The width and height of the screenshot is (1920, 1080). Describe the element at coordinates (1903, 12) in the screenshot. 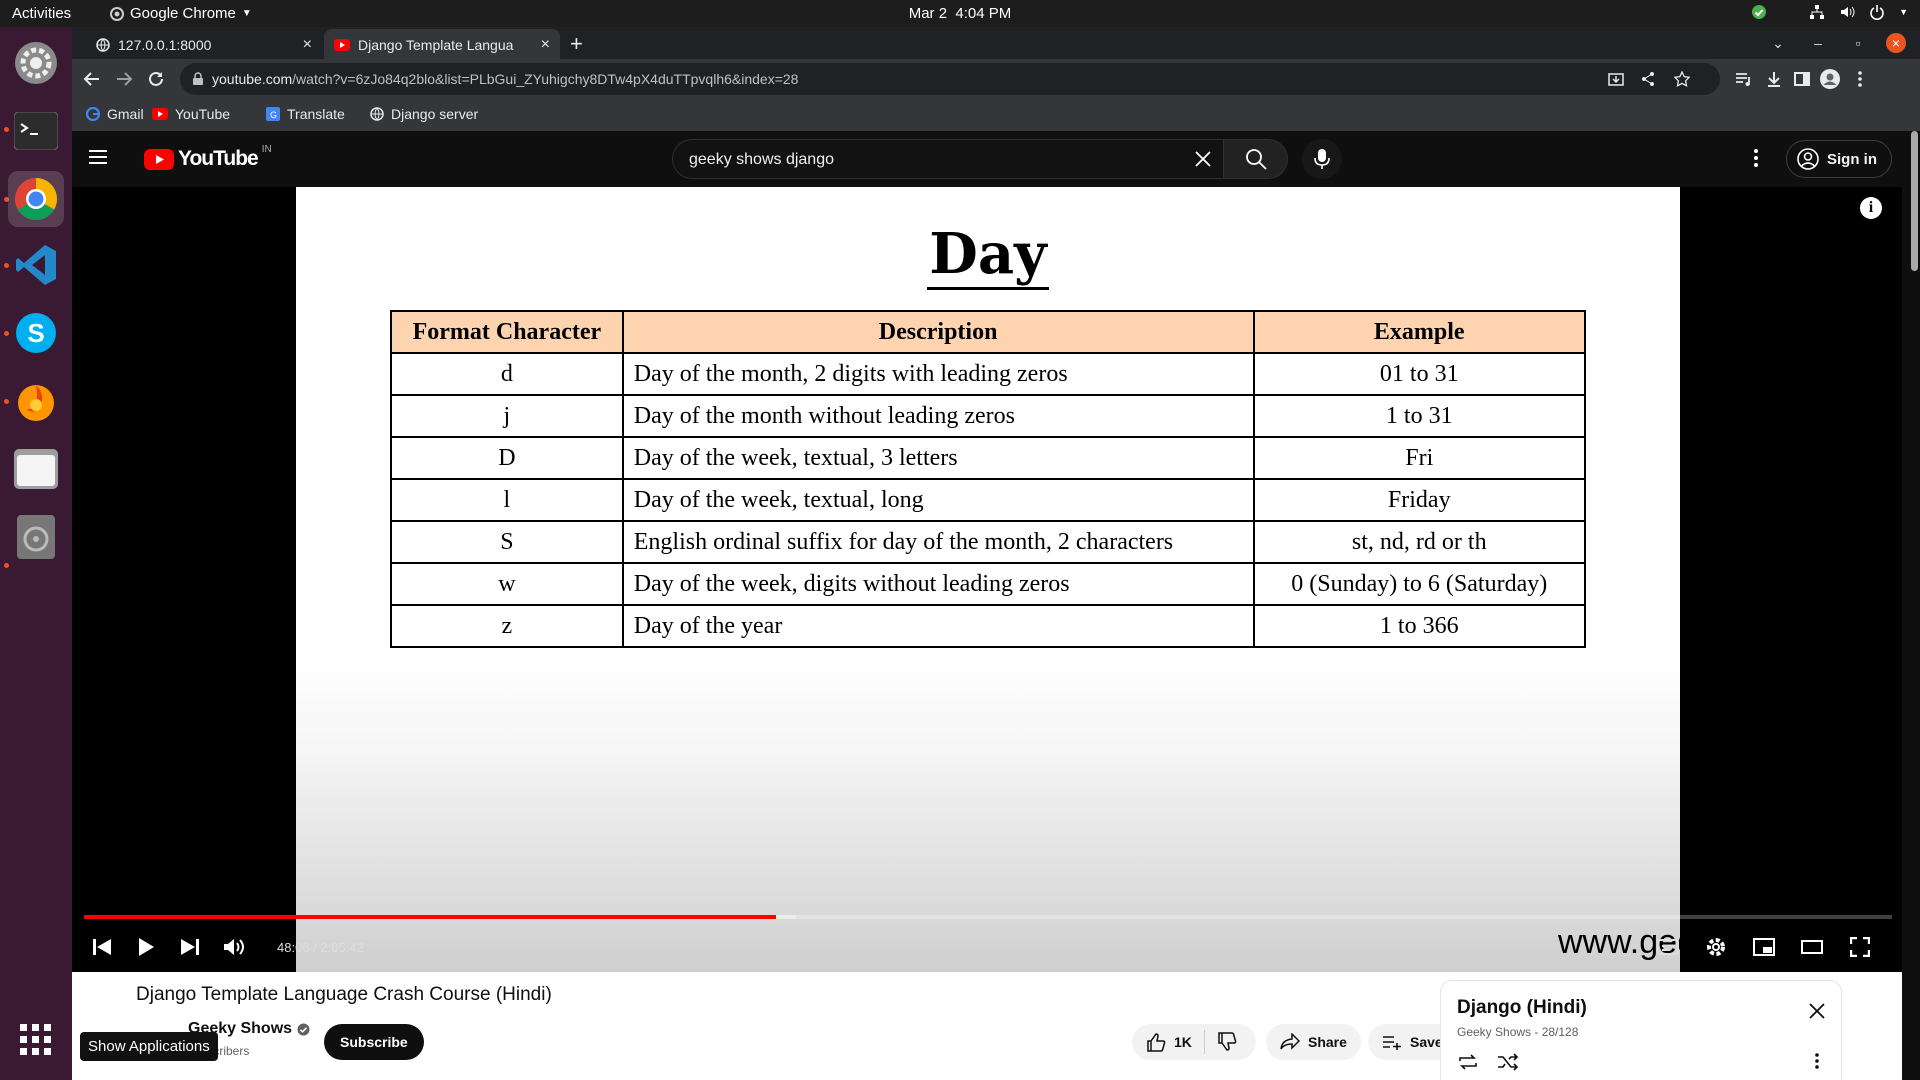

I see `chevron-down-icon: ▼` at that location.